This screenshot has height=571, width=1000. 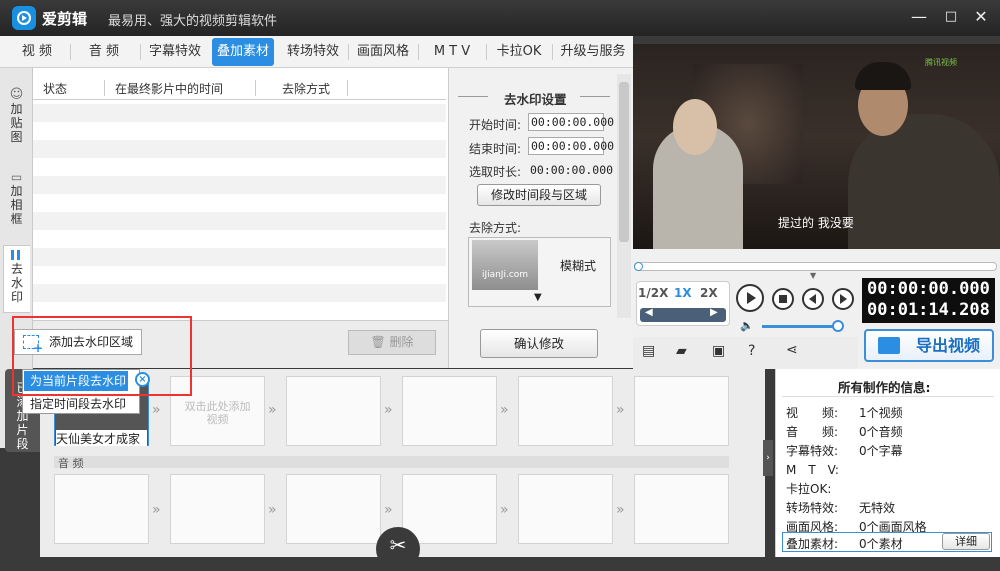 I want to click on new-file-icon: ▤, so click(x=648, y=351).